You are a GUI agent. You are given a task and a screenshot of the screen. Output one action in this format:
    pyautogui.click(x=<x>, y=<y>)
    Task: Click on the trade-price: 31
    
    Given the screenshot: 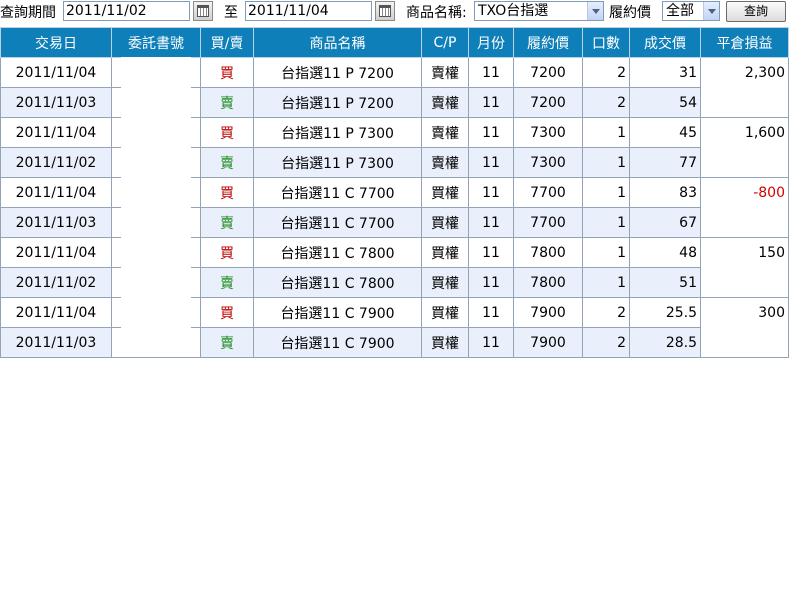 What is the action you would take?
    pyautogui.click(x=665, y=72)
    